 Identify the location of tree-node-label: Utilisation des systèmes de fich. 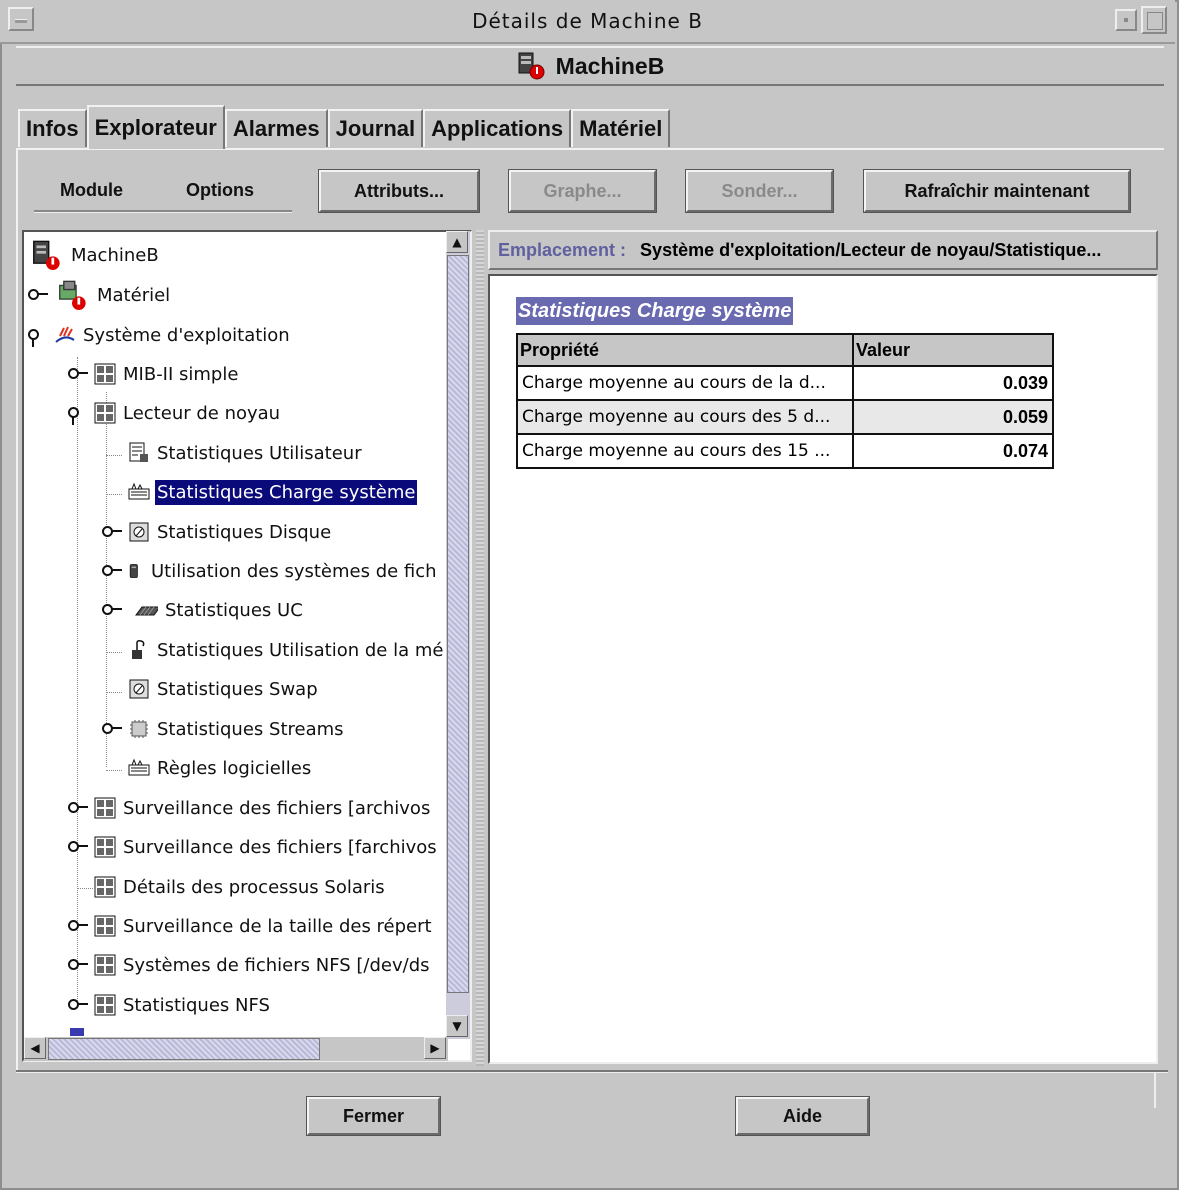
(294, 571).